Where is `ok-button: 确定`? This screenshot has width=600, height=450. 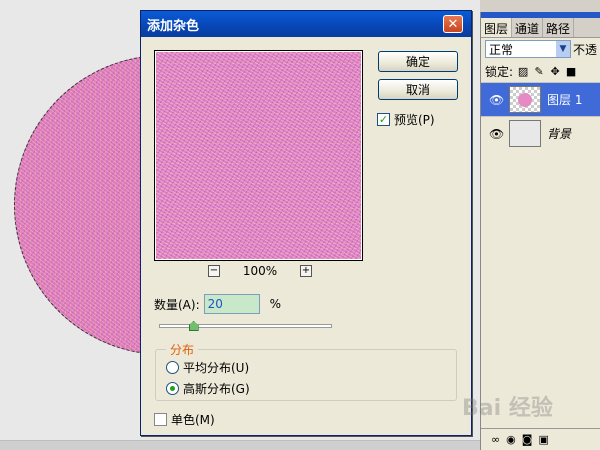 ok-button: 确定 is located at coordinates (418, 61).